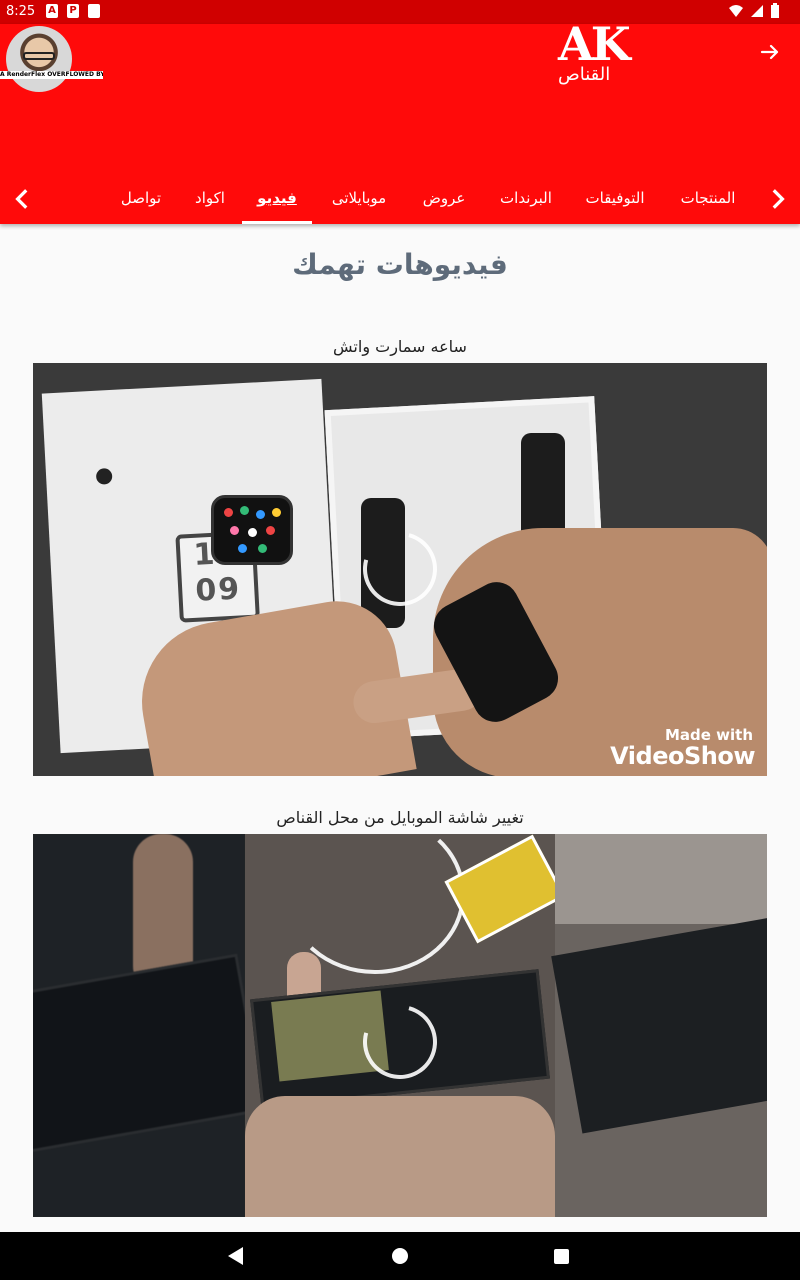 This screenshot has height=1280, width=800. I want to click on notification-icon-a: A, so click(52, 11).